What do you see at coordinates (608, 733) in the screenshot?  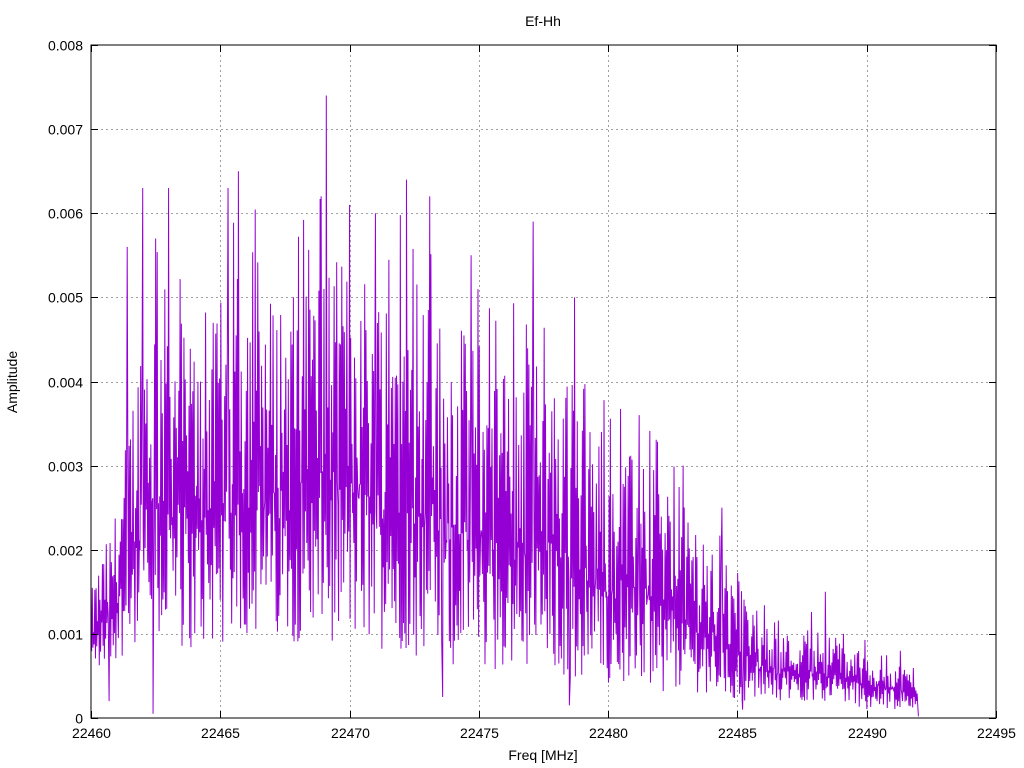 I see `x-tick-label: 22480` at bounding box center [608, 733].